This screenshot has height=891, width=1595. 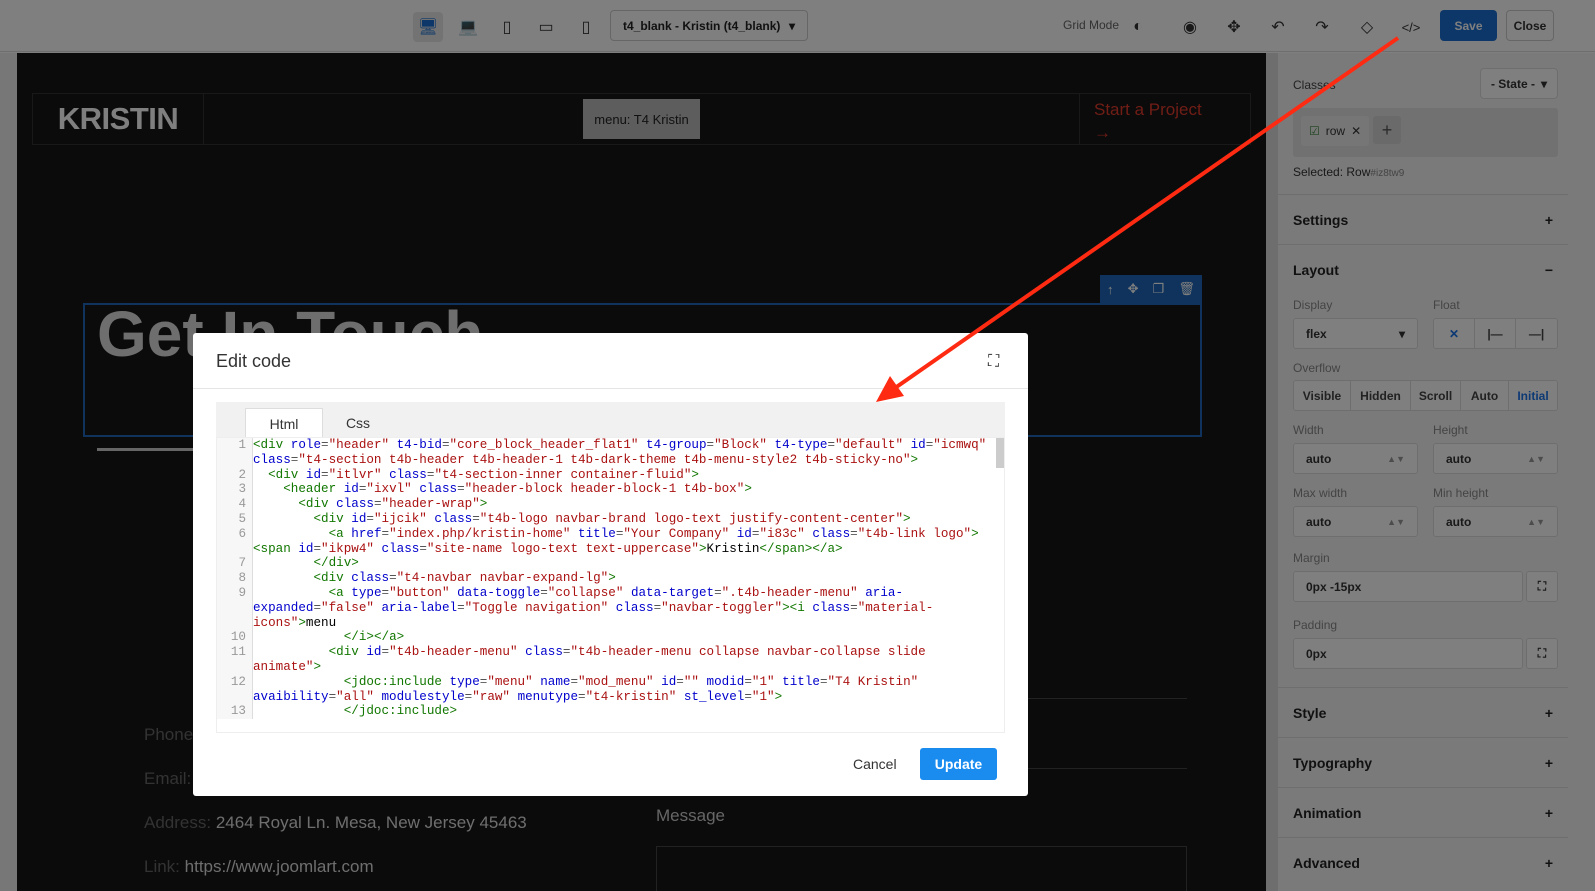 I want to click on fullscreen-icon: ⛶, so click(x=993, y=362).